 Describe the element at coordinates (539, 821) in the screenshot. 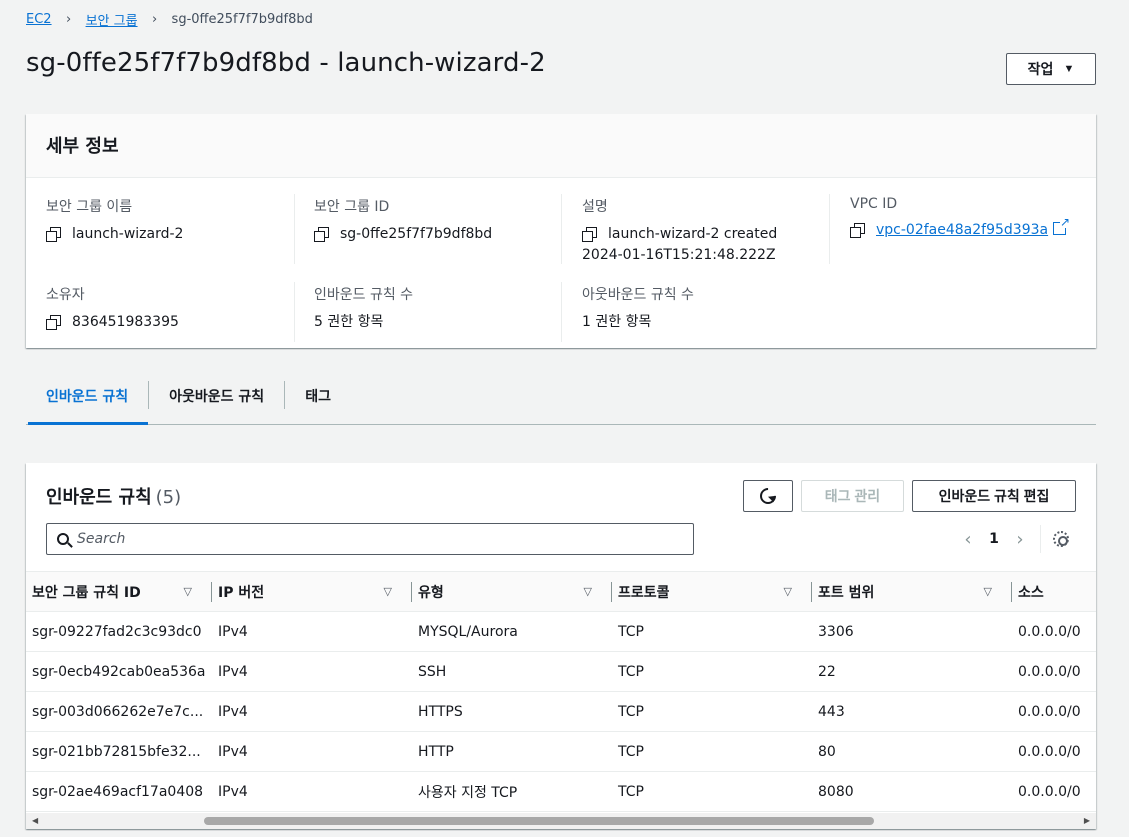

I see `scrollbar-thumb` at that location.